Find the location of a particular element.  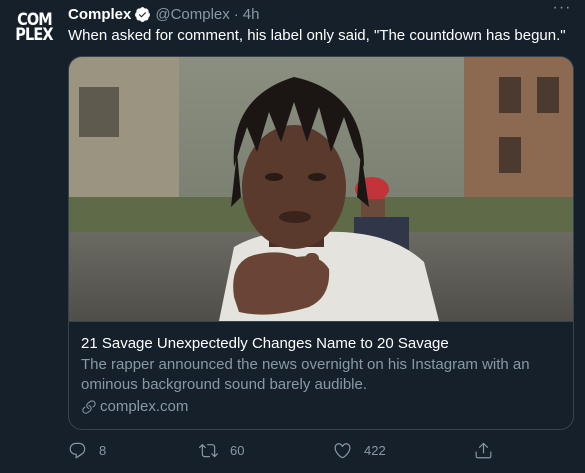

tweet-header: Complex @Complex · 4h is located at coordinates (163, 14).